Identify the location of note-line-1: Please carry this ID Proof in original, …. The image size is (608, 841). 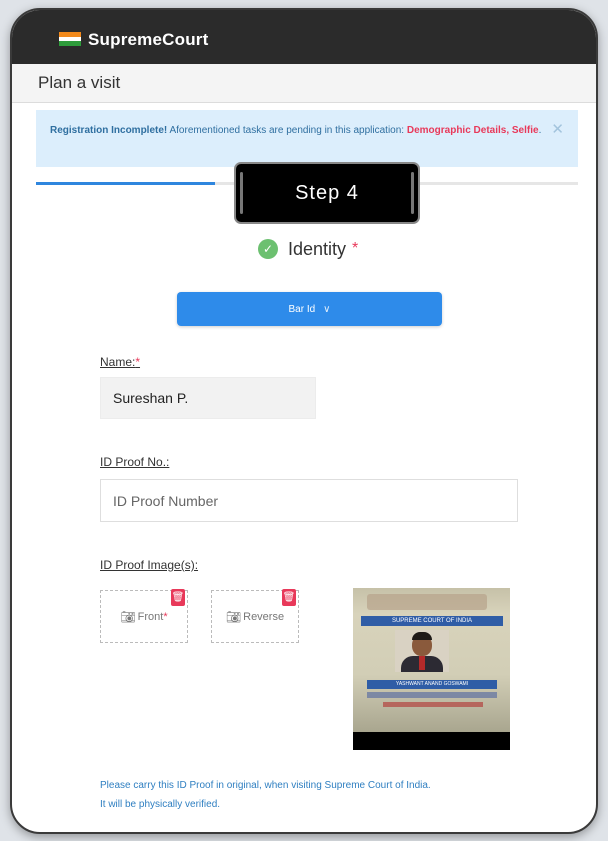
(265, 785).